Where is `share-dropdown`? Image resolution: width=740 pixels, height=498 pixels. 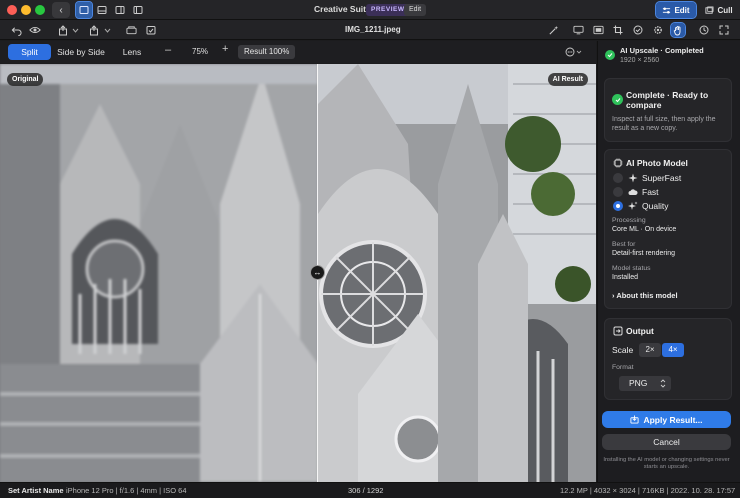 share-dropdown is located at coordinates (75, 30).